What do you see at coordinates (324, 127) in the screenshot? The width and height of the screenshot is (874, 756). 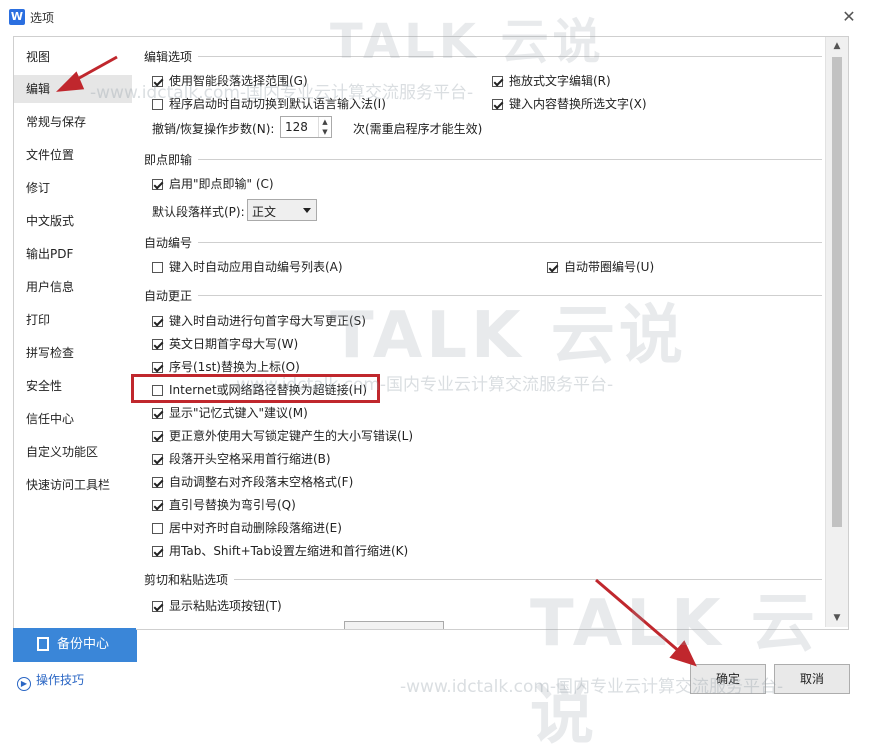 I see `spinner-arrows-icon: ▲ ▼` at bounding box center [324, 127].